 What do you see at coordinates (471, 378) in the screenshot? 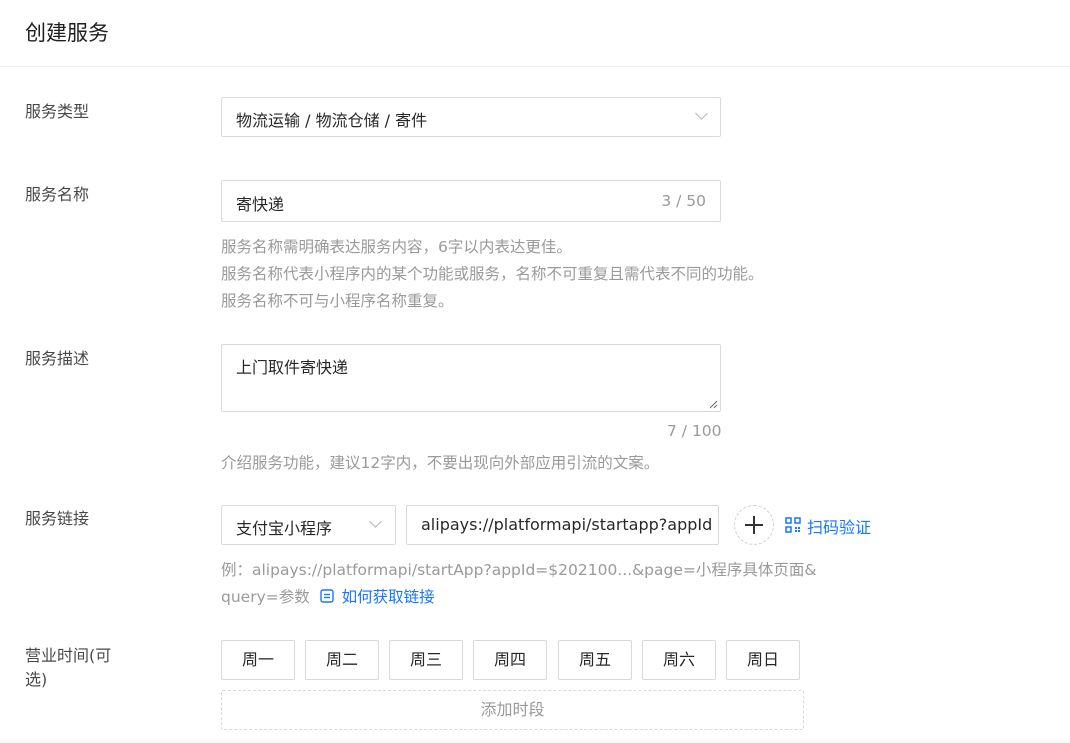
I see `service-desc-textarea: 上门取件寄快递` at bounding box center [471, 378].